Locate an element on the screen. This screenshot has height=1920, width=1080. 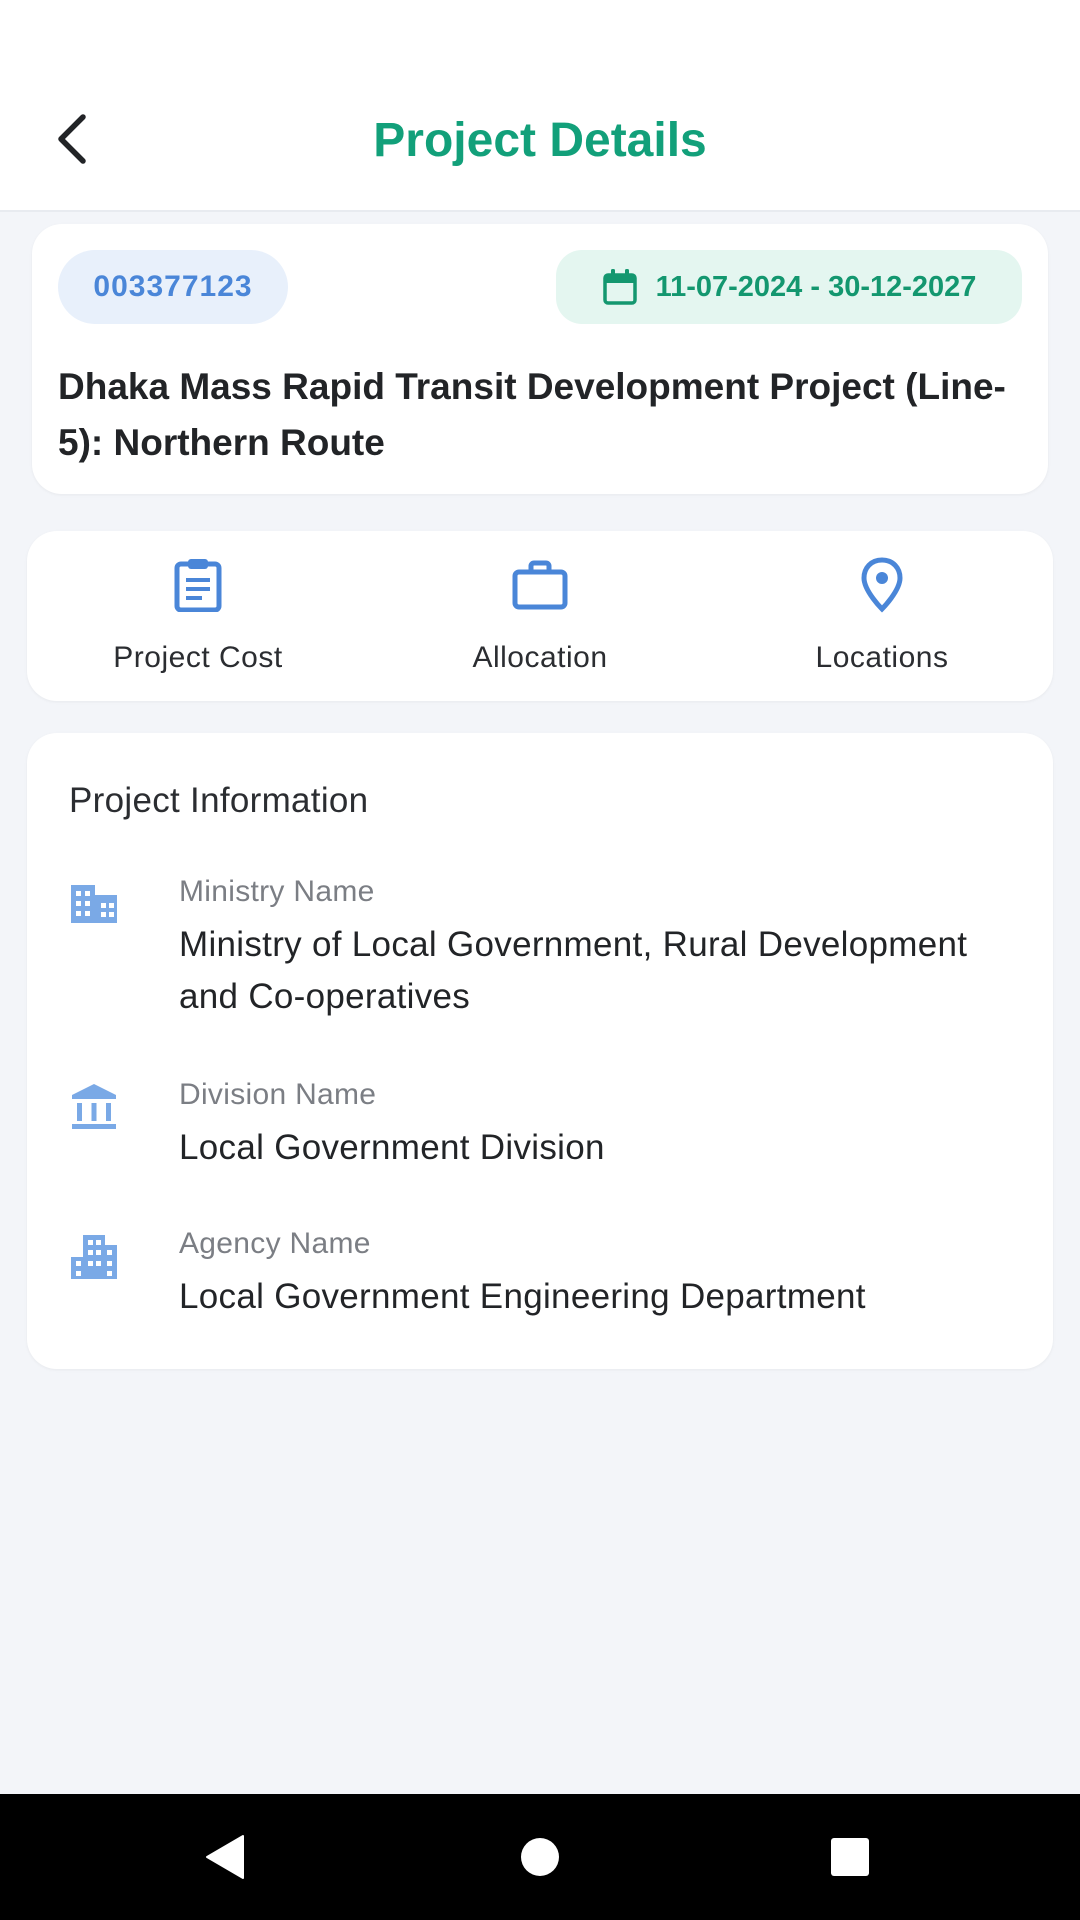
app-bar: Project Details is located at coordinates (540, 141).